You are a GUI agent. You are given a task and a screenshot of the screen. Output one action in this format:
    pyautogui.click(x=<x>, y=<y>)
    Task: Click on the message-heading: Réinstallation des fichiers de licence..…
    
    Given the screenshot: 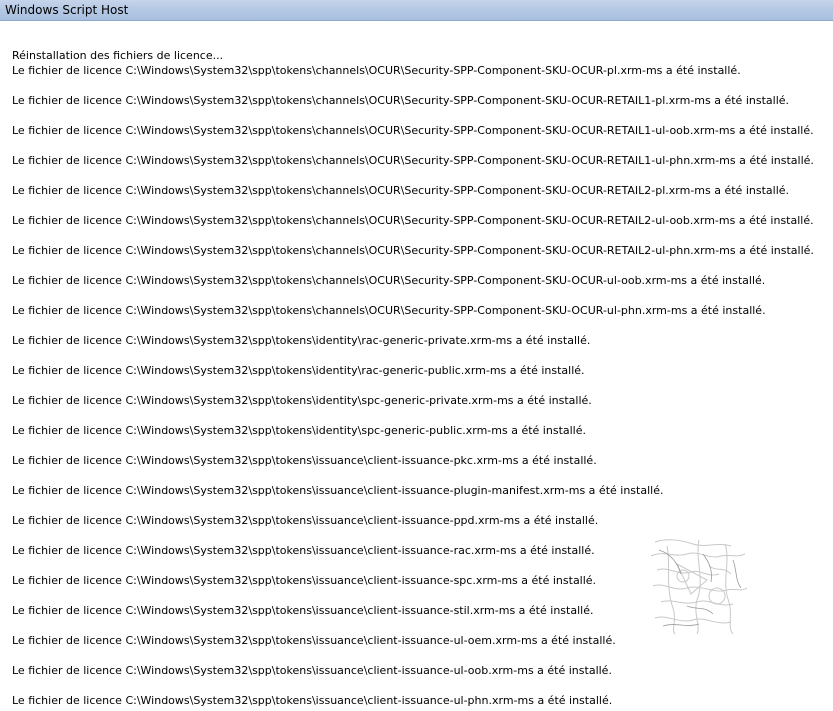 What is the action you would take?
    pyautogui.click(x=118, y=55)
    